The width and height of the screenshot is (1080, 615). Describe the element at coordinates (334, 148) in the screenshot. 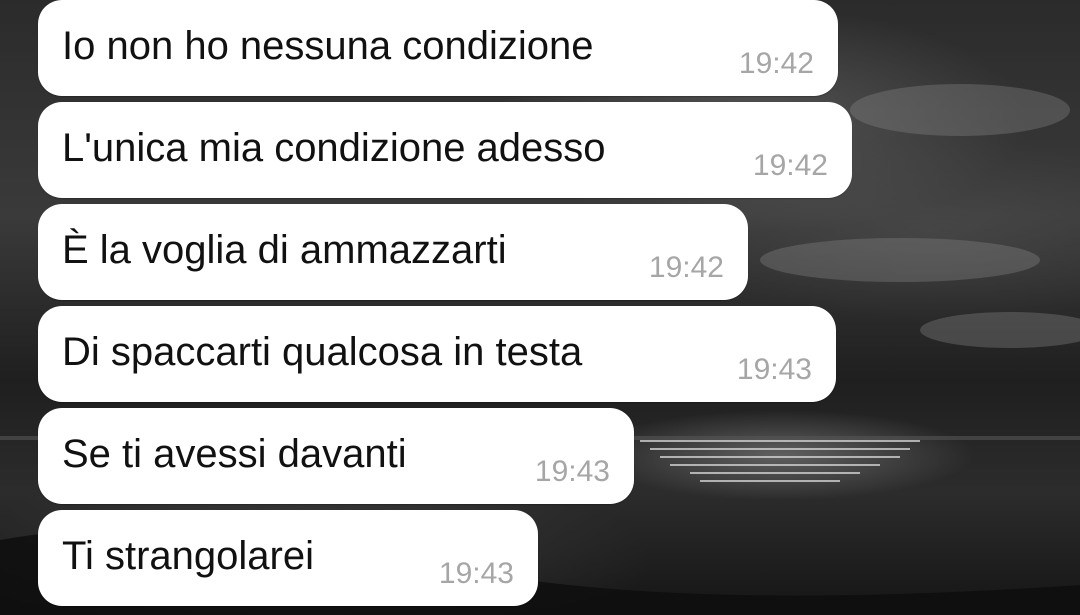

I see `message-text: L'unica mia condizione adesso` at that location.